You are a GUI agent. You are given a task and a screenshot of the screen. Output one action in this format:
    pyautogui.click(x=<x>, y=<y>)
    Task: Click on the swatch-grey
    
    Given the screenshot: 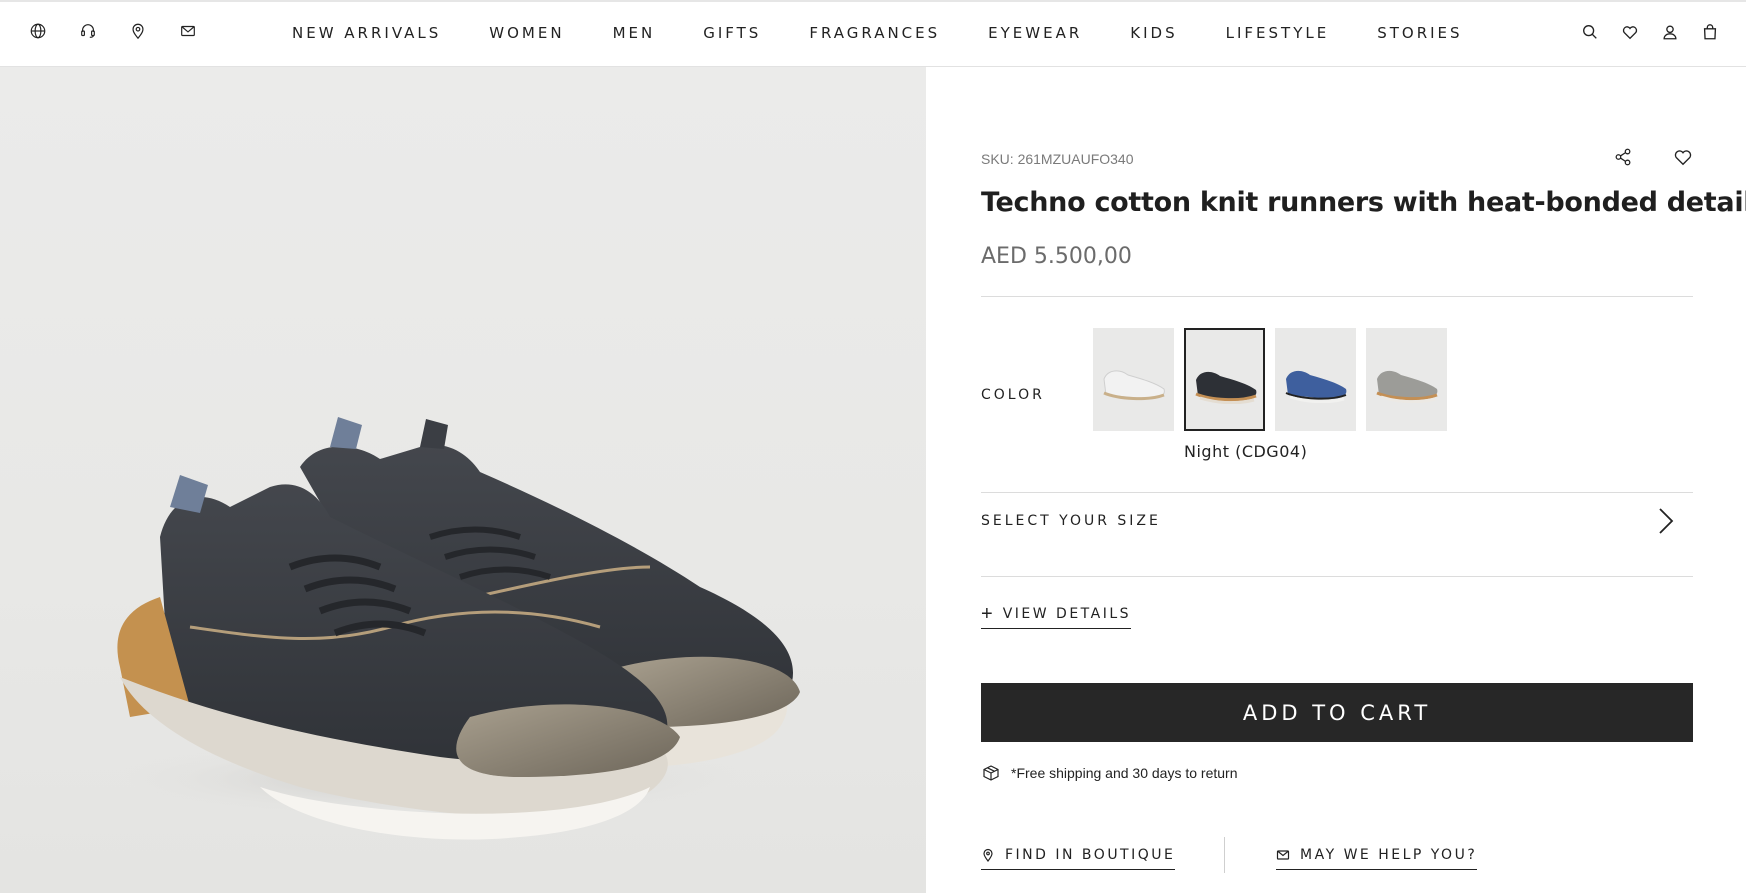 What is the action you would take?
    pyautogui.click(x=1406, y=379)
    